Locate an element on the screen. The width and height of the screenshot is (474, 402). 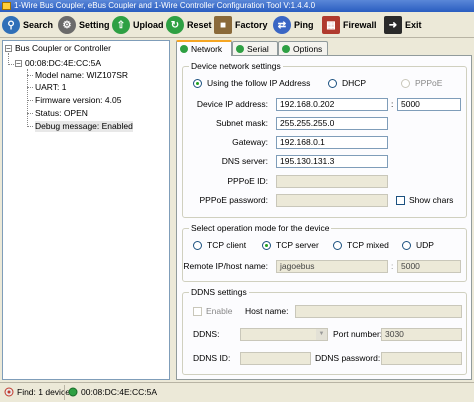
operation-mode-title: Select operation mode for the device is located at coordinates (260, 228).